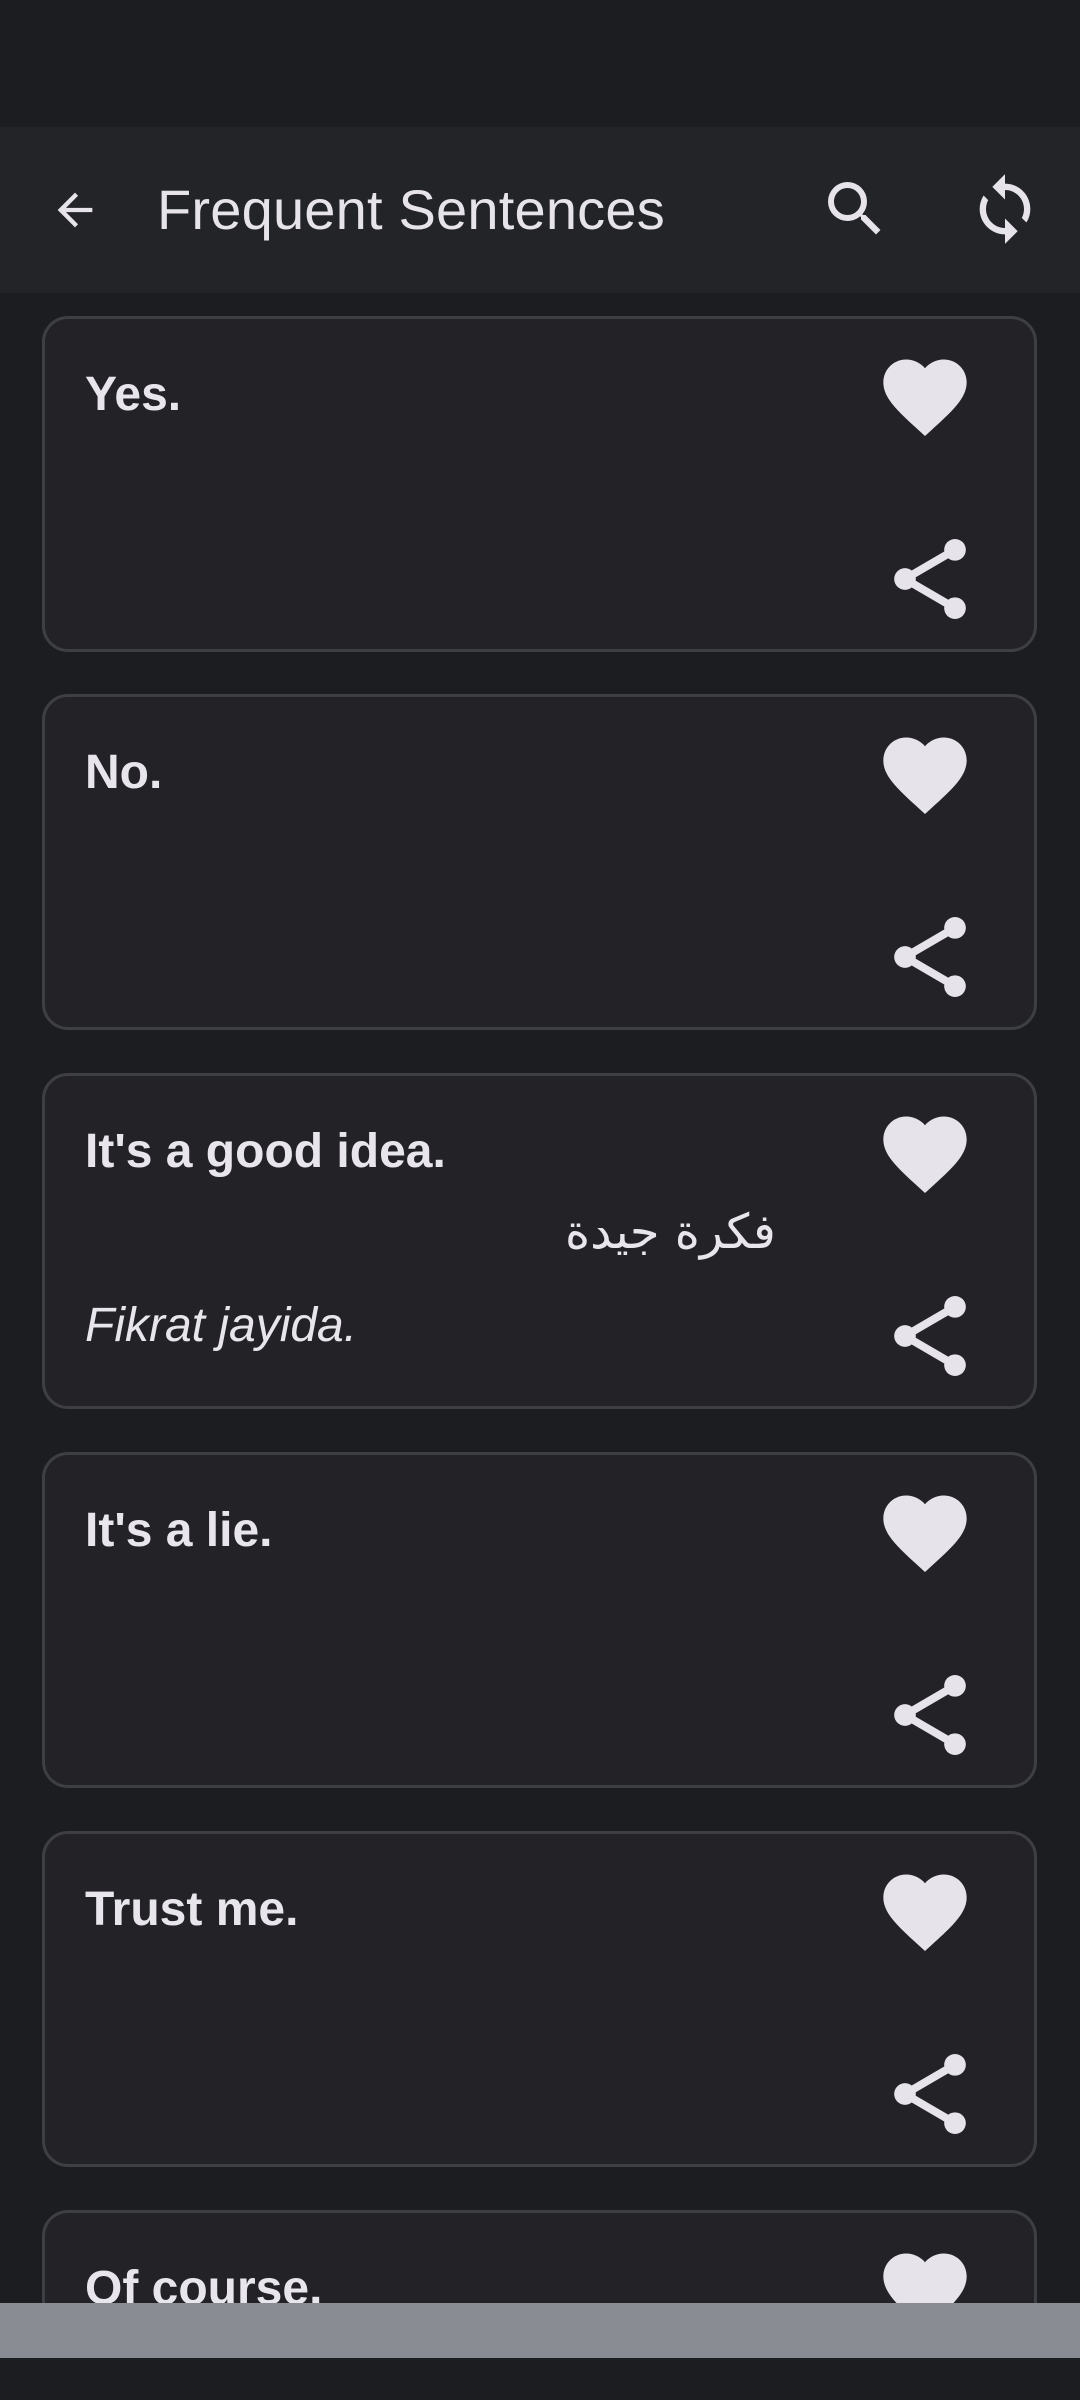 This screenshot has height=2400, width=1080. I want to click on phrase-text: It's a lie., so click(179, 1530).